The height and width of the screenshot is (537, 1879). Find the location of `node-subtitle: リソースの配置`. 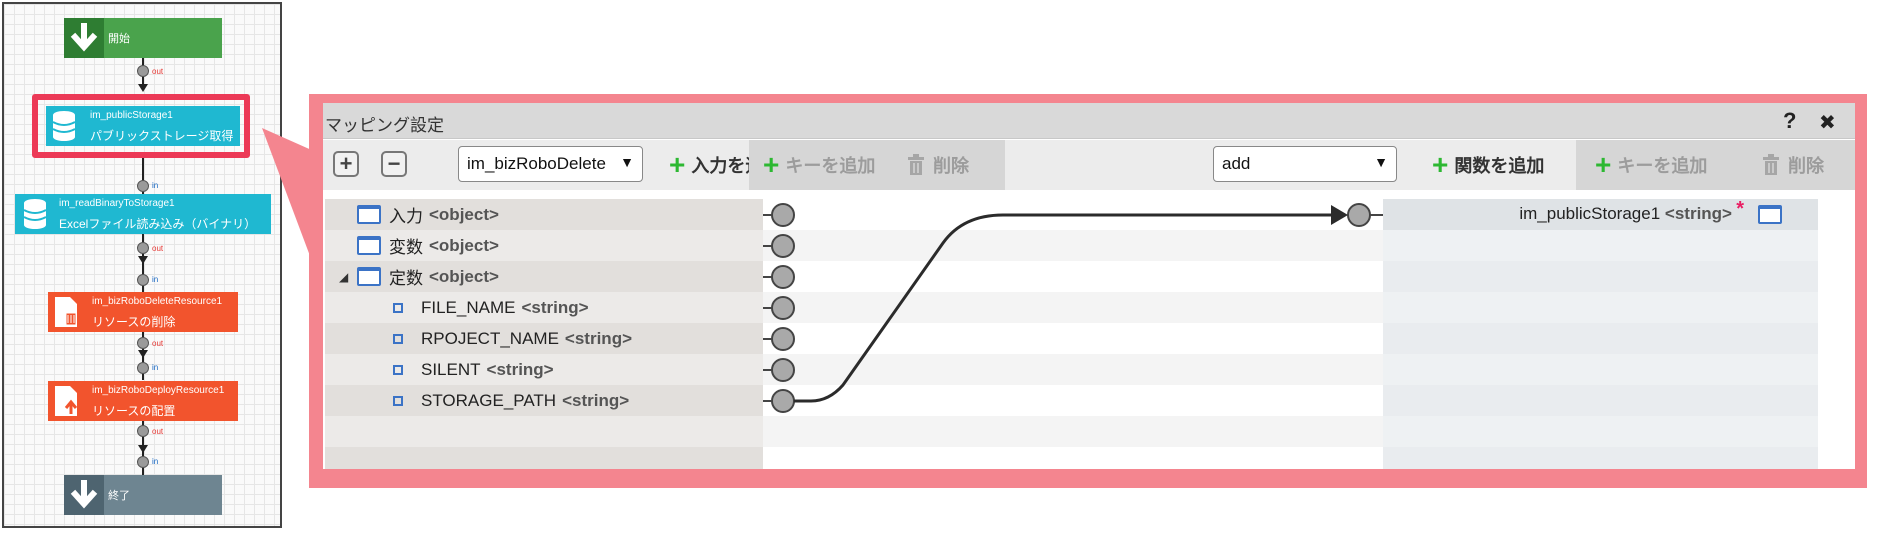

node-subtitle: リソースの配置 is located at coordinates (134, 411).